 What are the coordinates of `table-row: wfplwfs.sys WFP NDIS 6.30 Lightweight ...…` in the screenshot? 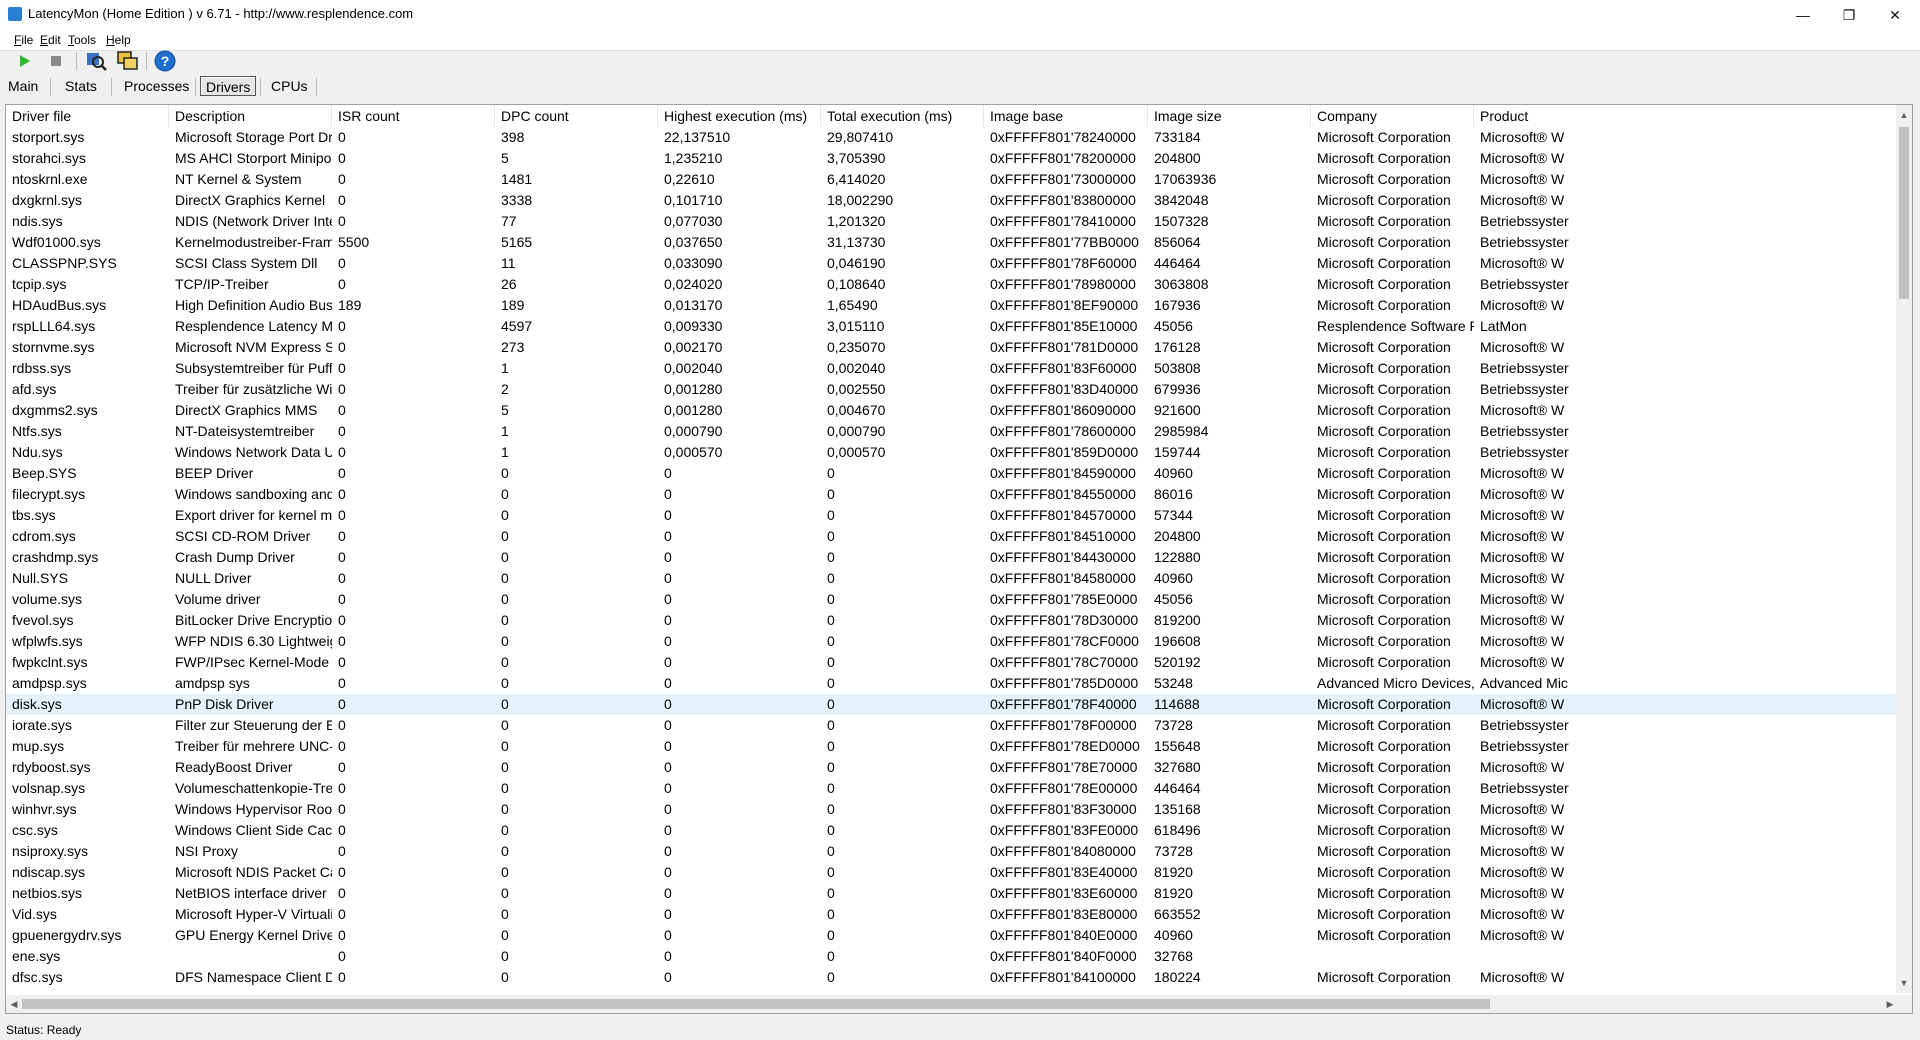 It's located at (952, 641).